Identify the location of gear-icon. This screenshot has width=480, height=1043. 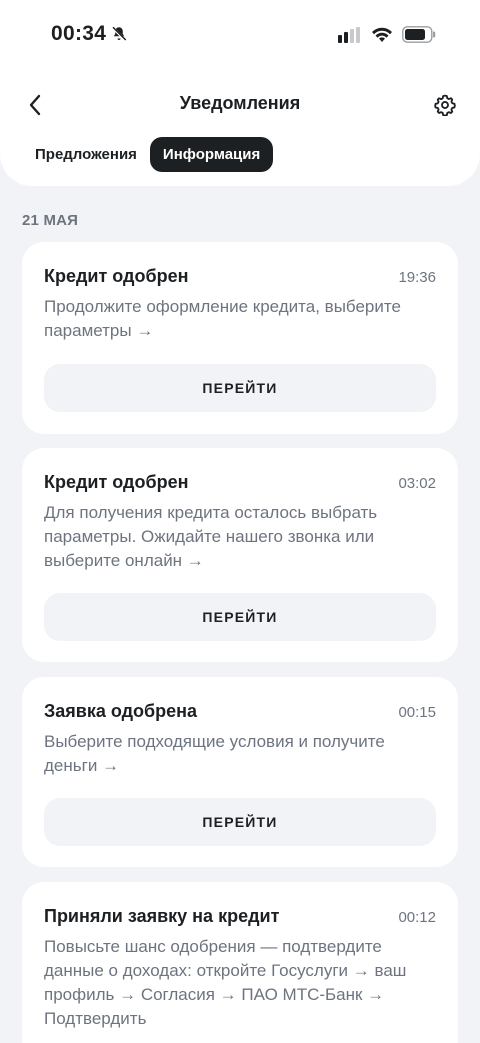
(445, 105).